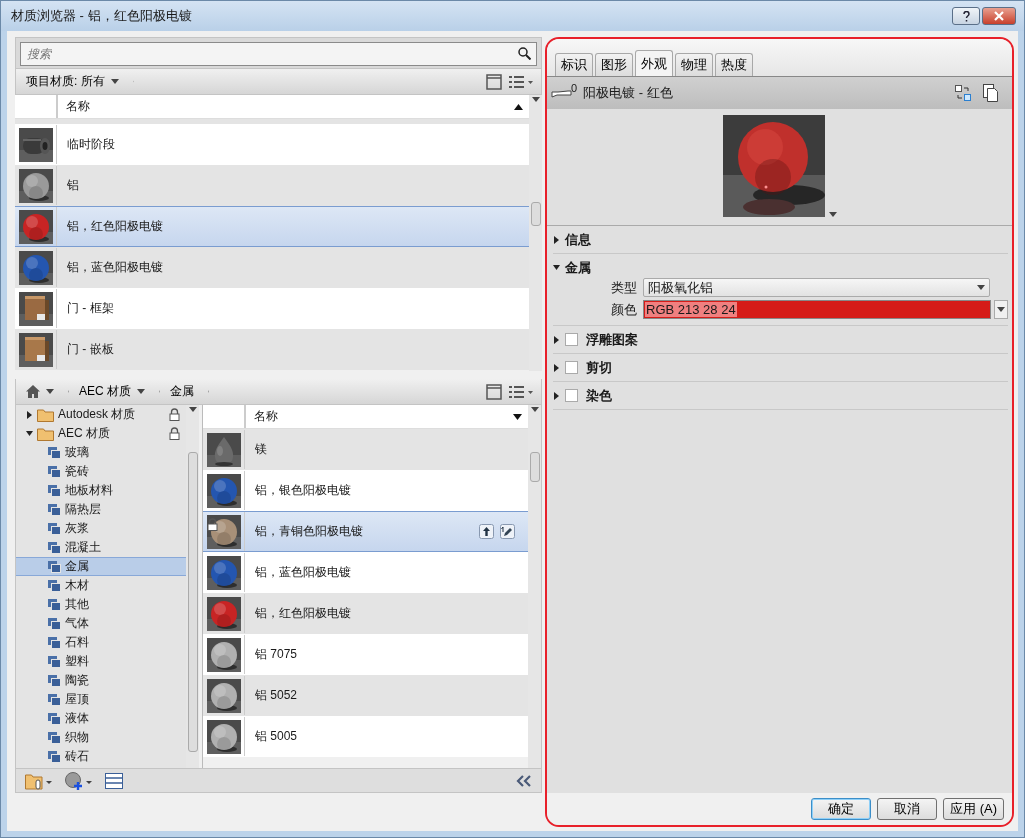  Describe the element at coordinates (184, 391) in the screenshot. I see `breadcrumb-item: 金属` at that location.